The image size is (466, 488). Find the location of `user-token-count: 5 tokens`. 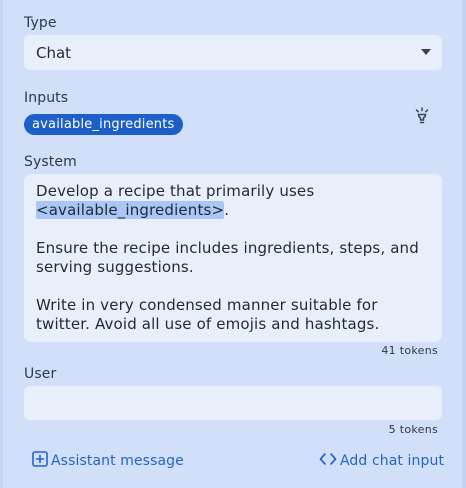

user-token-count: 5 tokens is located at coordinates (413, 429).